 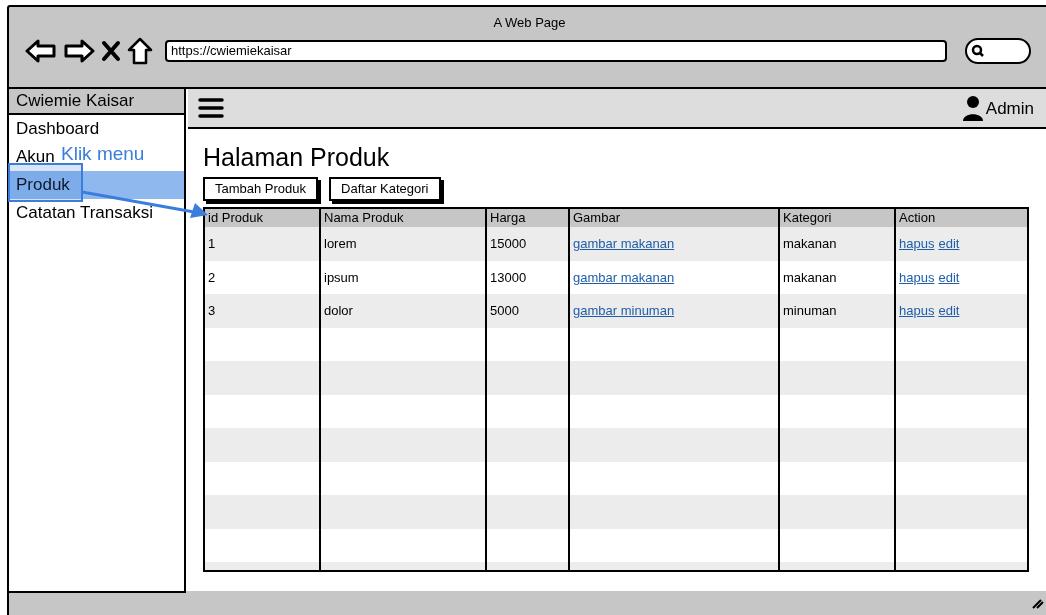 I want to click on column-header: Action, so click(x=961, y=218).